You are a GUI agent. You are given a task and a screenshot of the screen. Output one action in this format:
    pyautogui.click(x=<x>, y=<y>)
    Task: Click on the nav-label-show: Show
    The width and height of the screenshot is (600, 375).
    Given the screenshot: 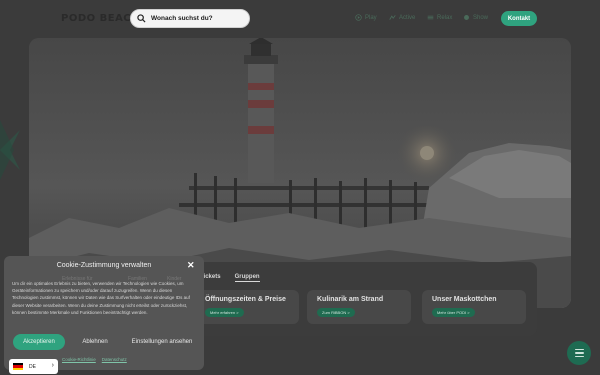 What is the action you would take?
    pyautogui.click(x=481, y=17)
    